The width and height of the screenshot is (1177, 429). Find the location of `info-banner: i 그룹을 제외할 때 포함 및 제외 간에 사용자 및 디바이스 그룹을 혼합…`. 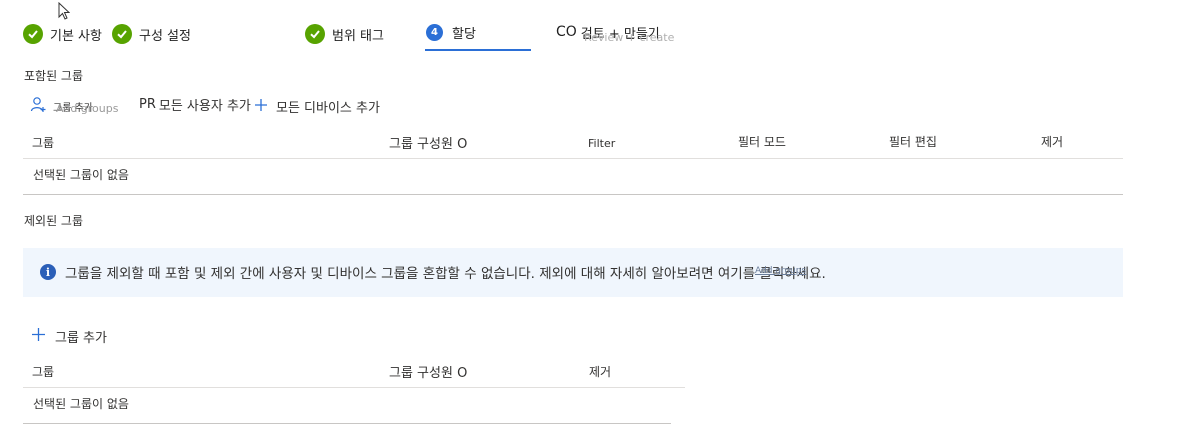

info-banner: i 그룹을 제외할 때 포함 및 제외 간에 사용자 및 디바이스 그룹을 혼합… is located at coordinates (573, 272).